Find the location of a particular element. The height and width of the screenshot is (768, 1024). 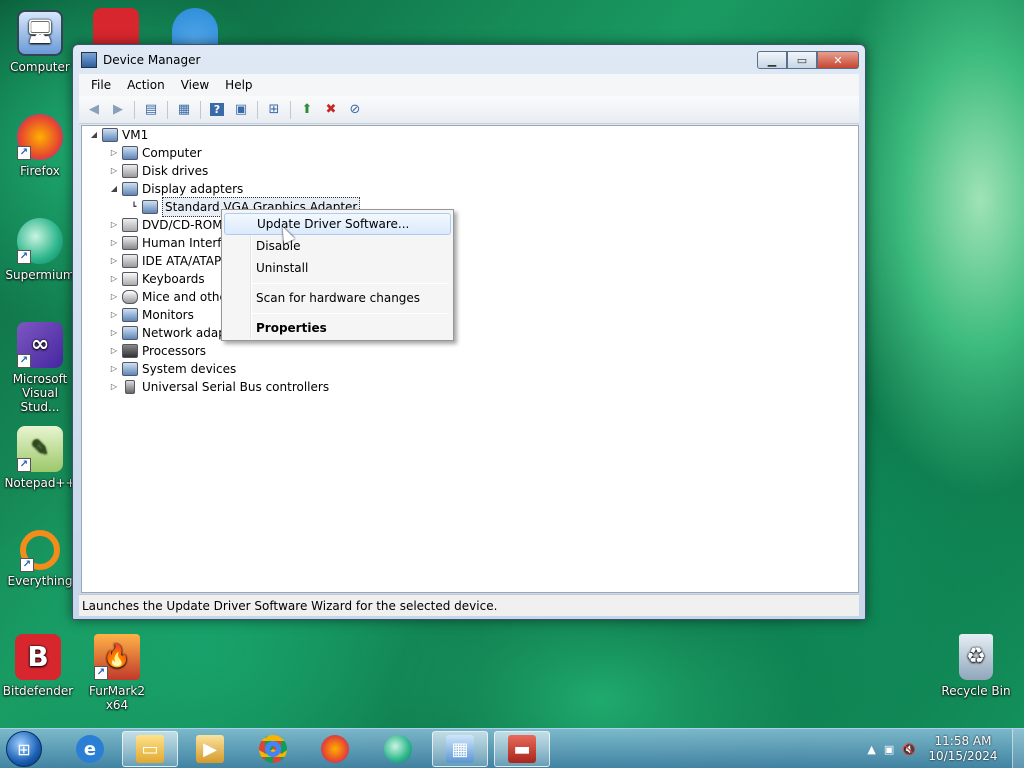

desktop-icon-notepad-plus-plus: ✎ ↗ Notepad++ is located at coordinates (40, 458).